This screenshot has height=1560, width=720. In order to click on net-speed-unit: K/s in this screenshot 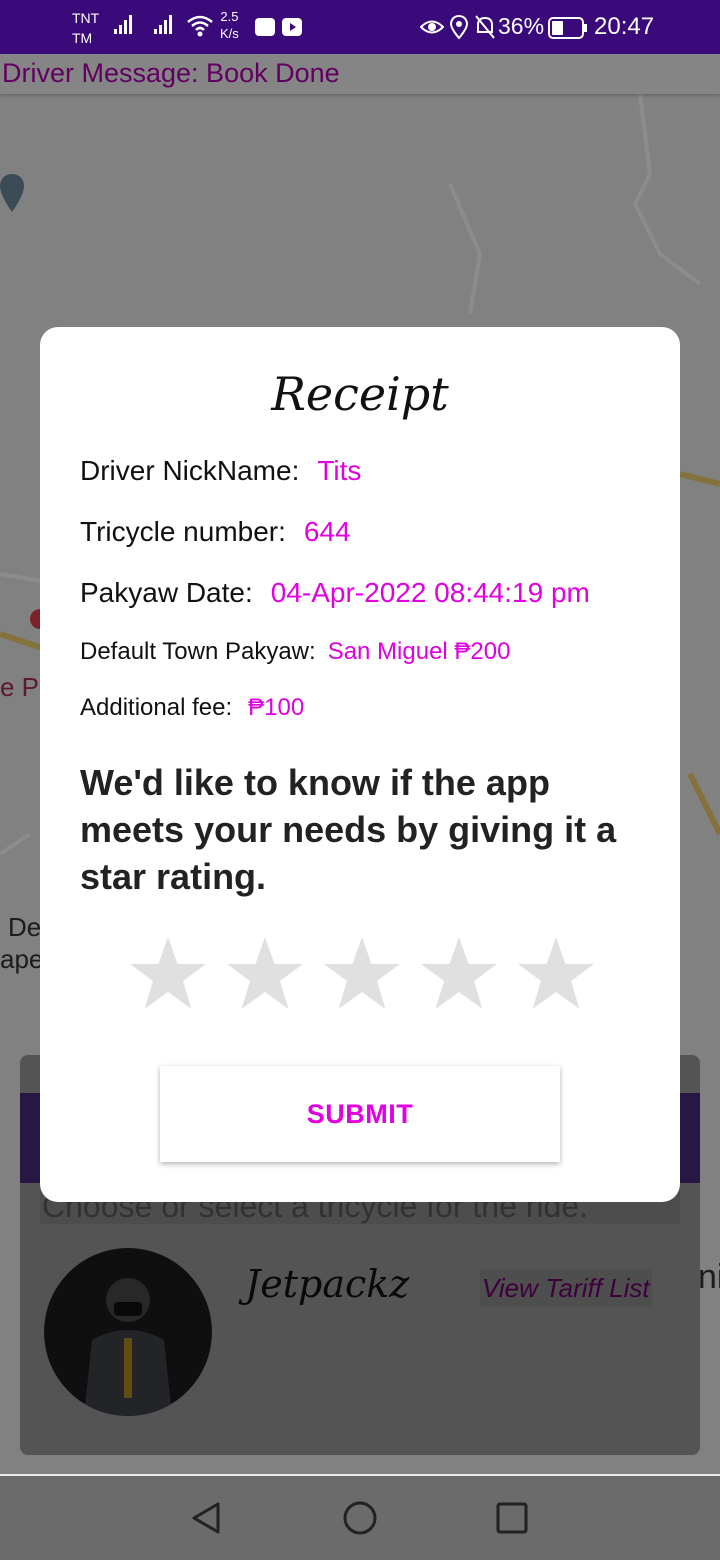, I will do `click(229, 33)`.